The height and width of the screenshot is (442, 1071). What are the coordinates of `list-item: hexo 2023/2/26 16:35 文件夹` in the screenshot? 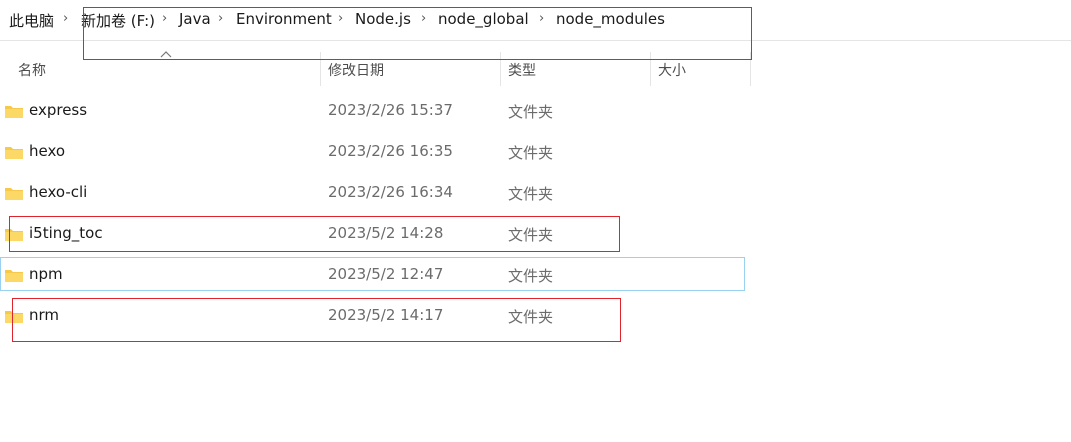 It's located at (373, 152).